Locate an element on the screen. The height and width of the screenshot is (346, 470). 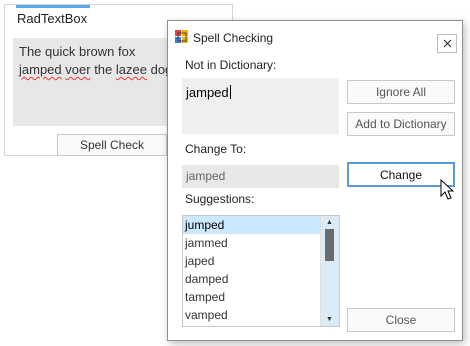
suggestion-item: tamped is located at coordinates (252, 297).